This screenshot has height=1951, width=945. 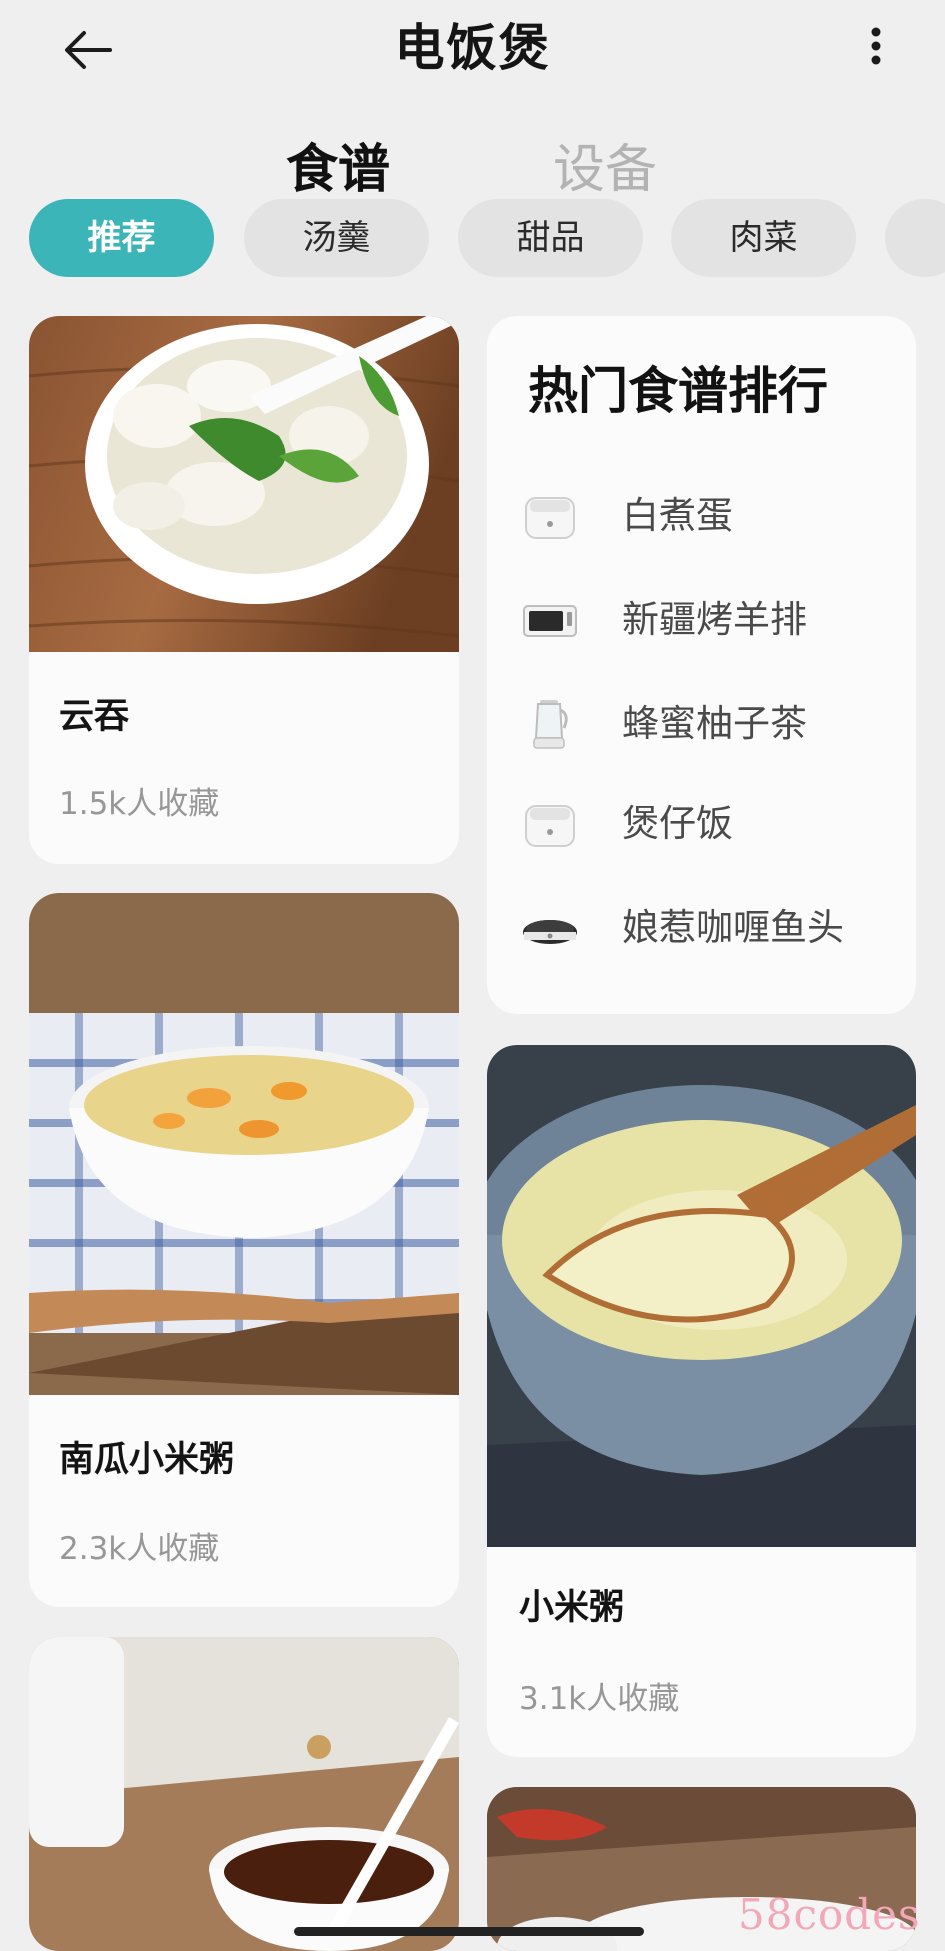 I want to click on tab-recipes: 食谱, so click(x=338, y=170).